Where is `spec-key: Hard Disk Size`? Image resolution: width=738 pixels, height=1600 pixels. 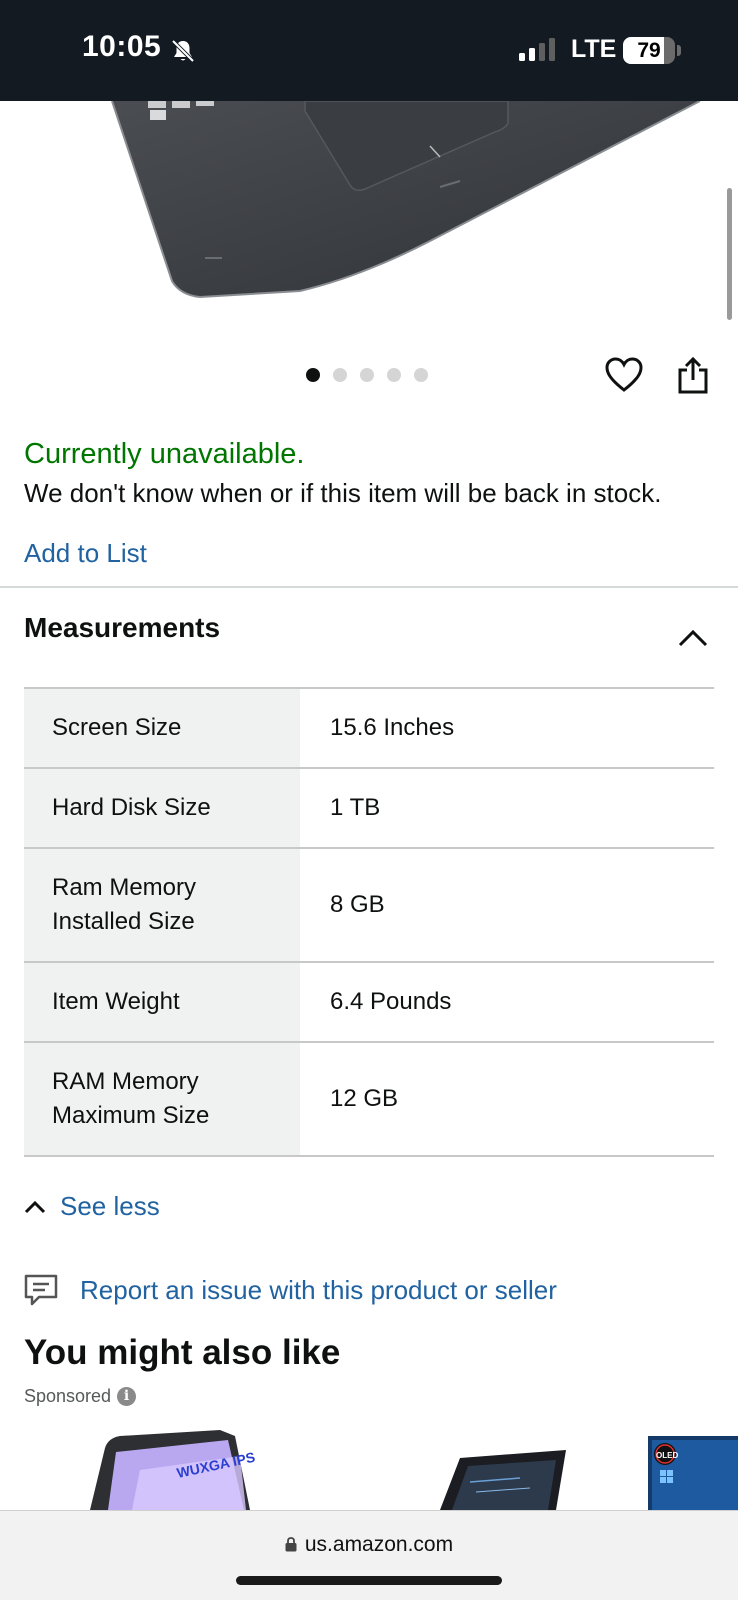 spec-key: Hard Disk Size is located at coordinates (162, 808).